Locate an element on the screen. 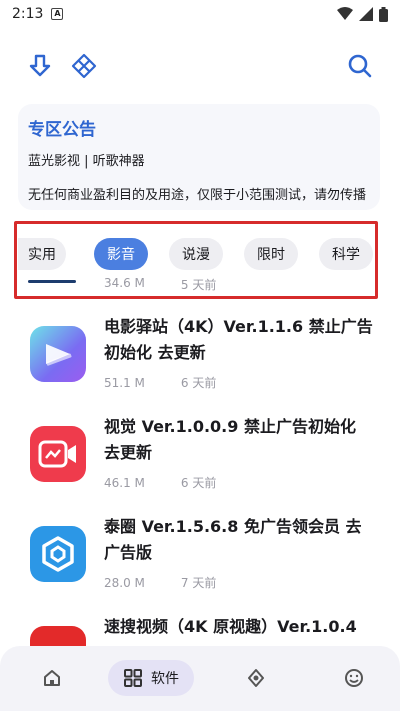 This screenshot has height=711, width=400. list-item: 泰圈 Ver.1.5.6.8 免广告领会员 去广告版 28.0 M 7 天前 is located at coordinates (200, 564).